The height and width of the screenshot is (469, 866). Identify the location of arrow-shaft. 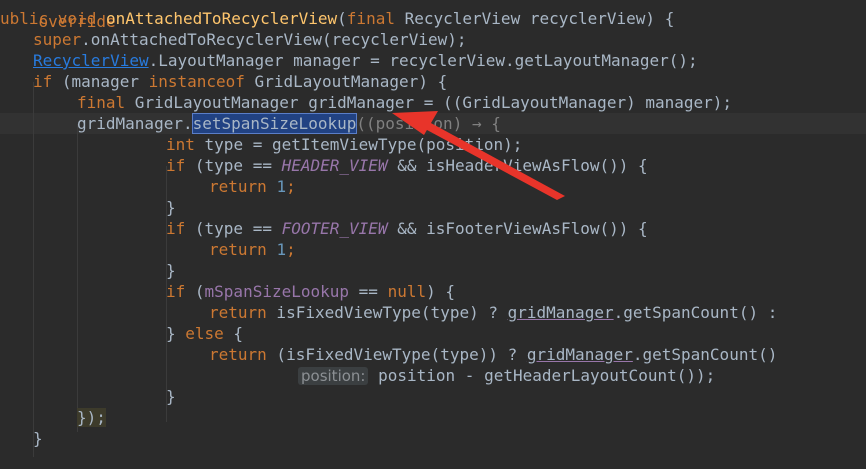
(489, 158).